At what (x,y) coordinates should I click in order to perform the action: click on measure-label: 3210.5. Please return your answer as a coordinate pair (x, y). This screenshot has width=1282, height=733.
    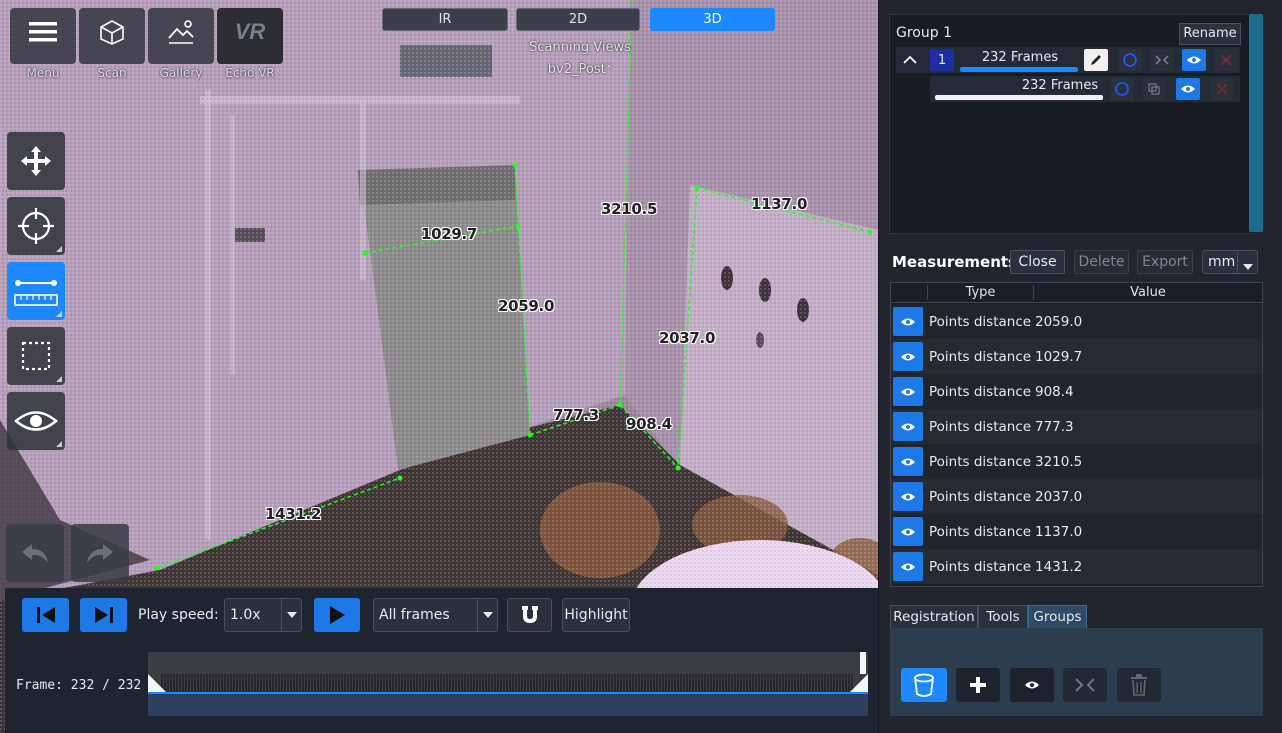
    Looking at the image, I should click on (629, 209).